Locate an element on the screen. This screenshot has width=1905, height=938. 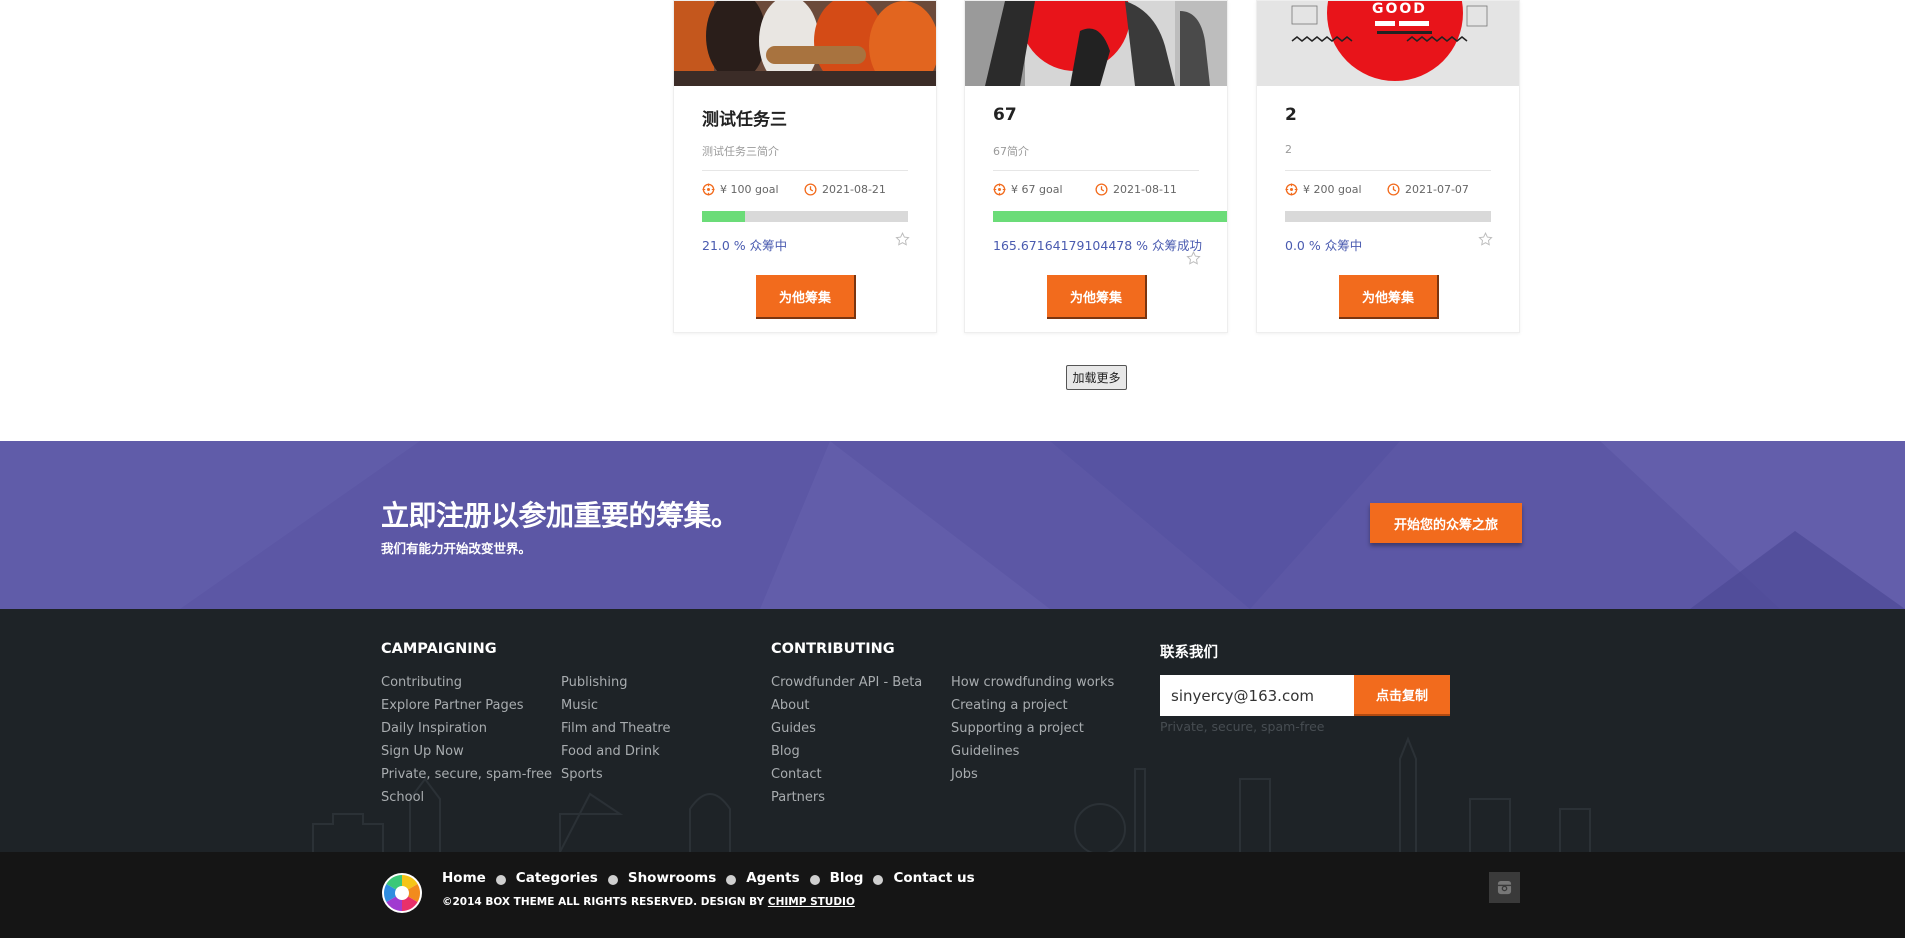
footer-link-contact: Contact is located at coordinates (846, 778).